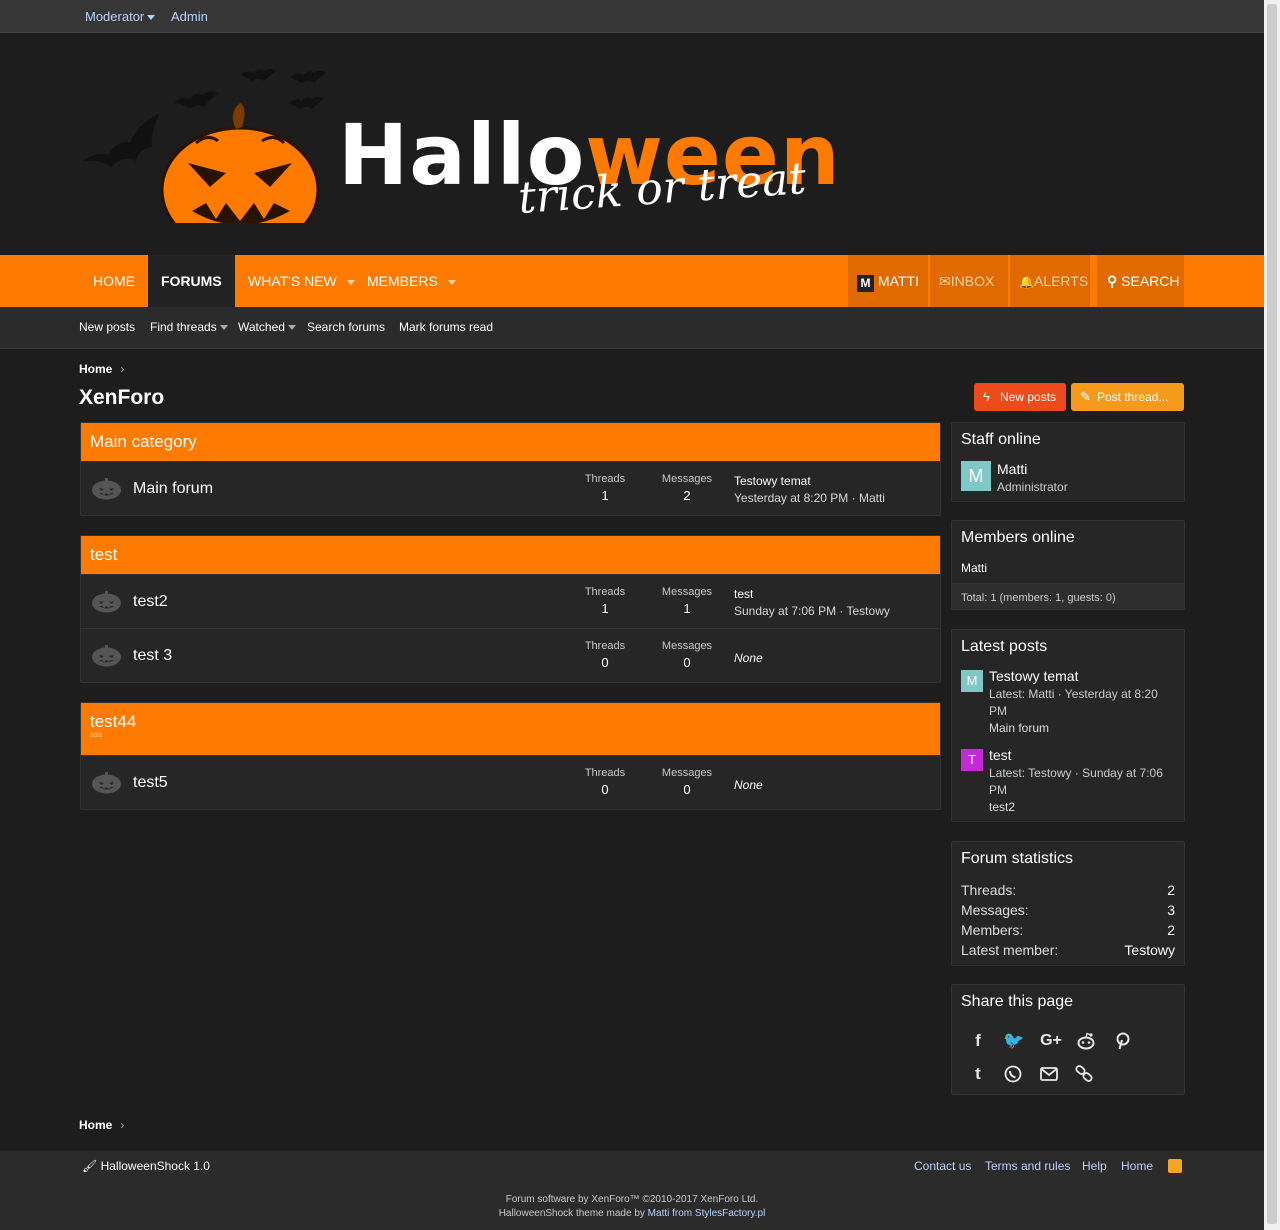  I want to click on last-post-title: test, so click(812, 594).